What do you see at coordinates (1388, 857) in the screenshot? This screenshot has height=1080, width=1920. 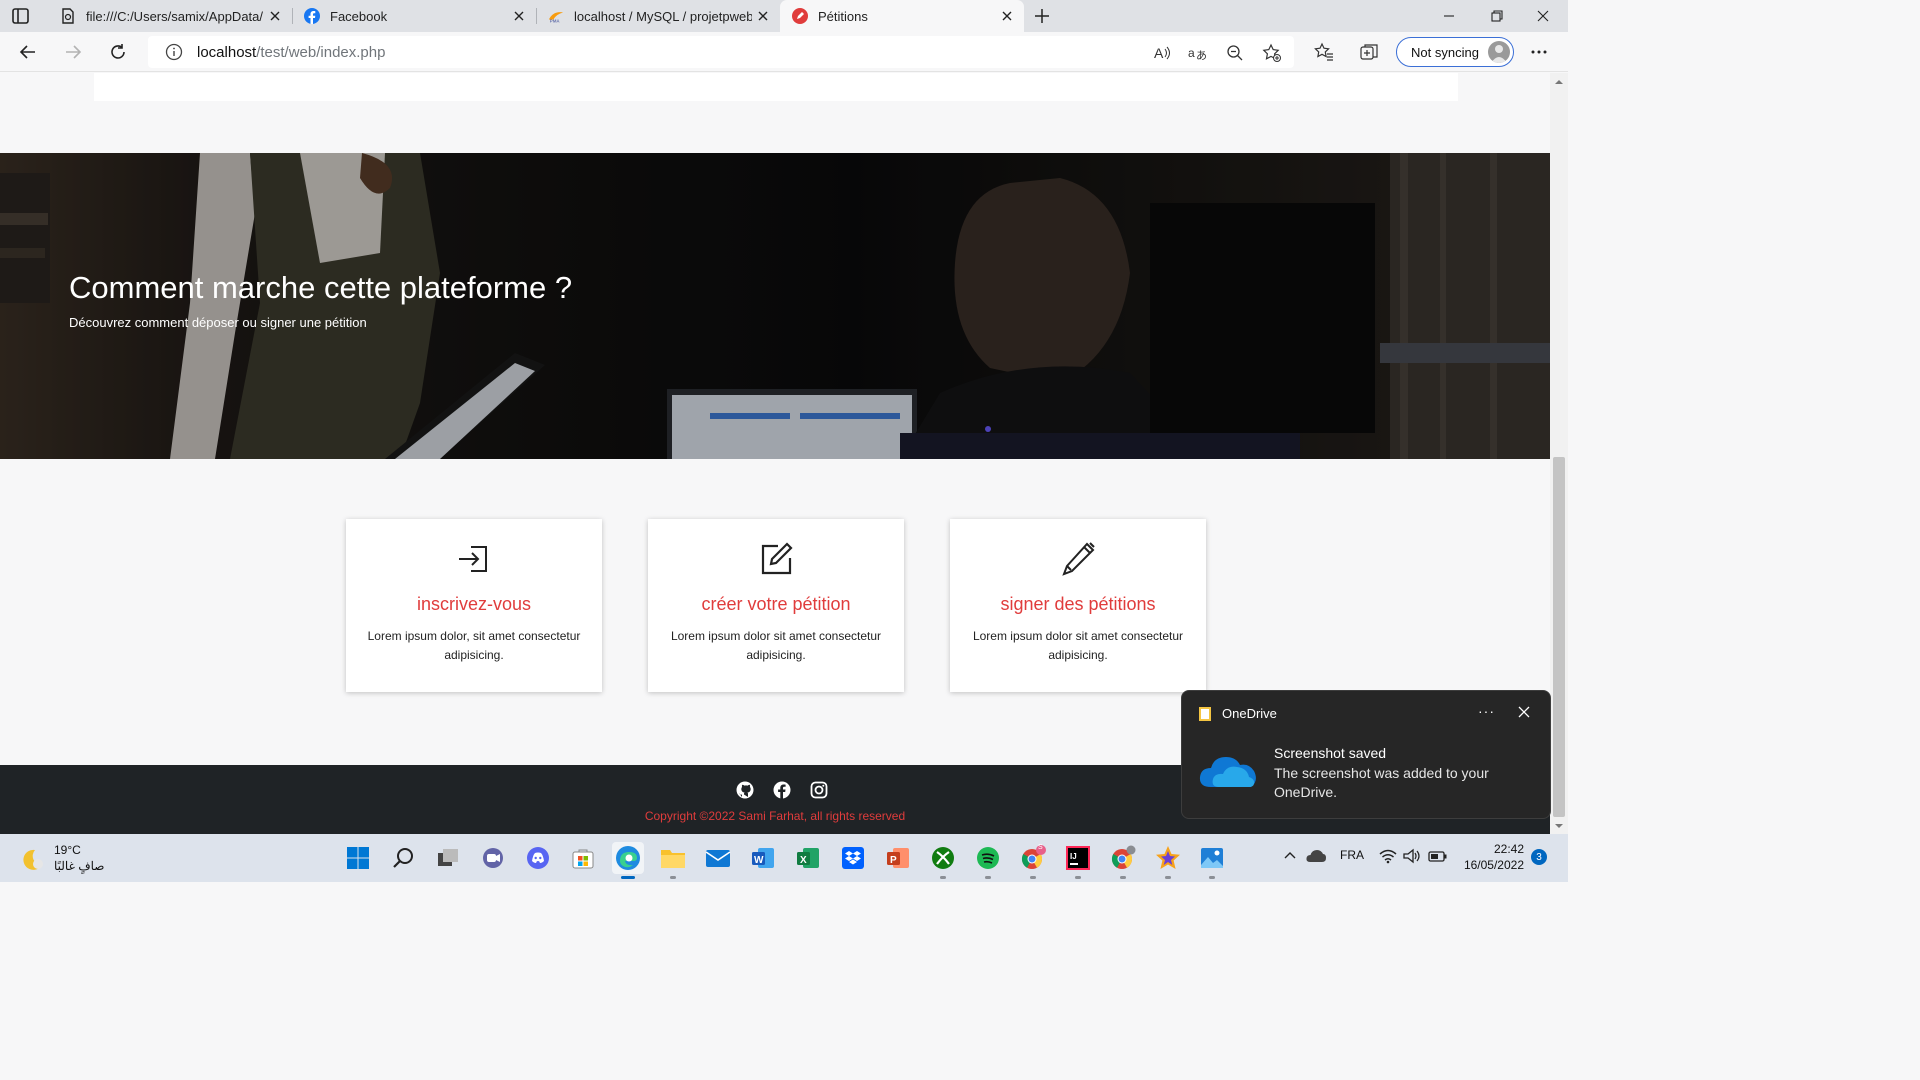 I see `wifi-icon` at bounding box center [1388, 857].